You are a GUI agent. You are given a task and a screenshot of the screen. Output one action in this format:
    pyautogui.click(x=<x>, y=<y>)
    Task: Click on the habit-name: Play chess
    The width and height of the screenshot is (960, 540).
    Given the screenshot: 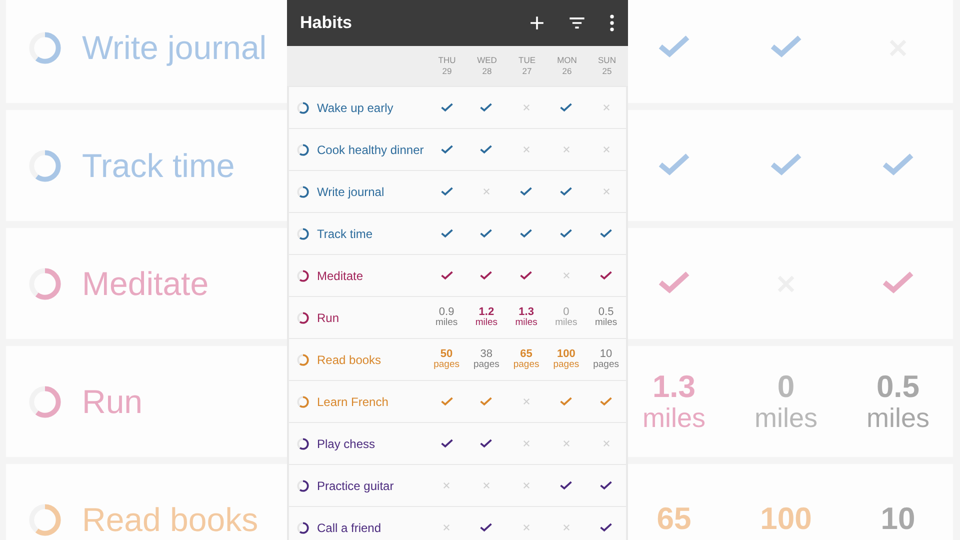 What is the action you would take?
    pyautogui.click(x=346, y=443)
    